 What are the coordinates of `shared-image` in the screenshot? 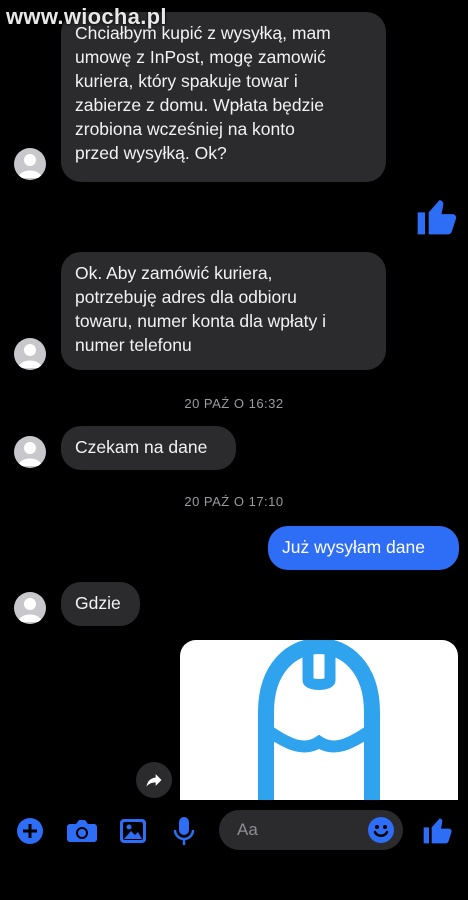 It's located at (319, 720).